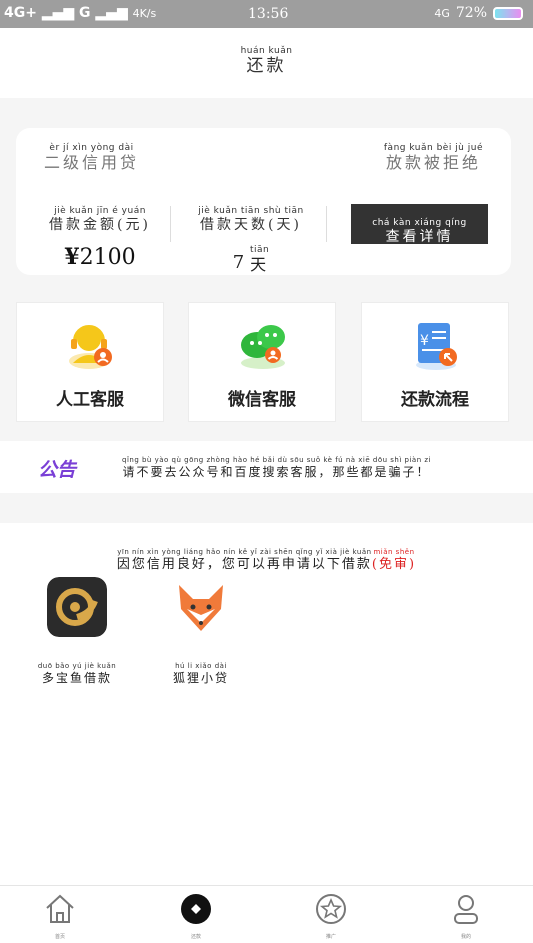  What do you see at coordinates (195, 937) in the screenshot?
I see `nav-repay-label: 还款` at bounding box center [195, 937].